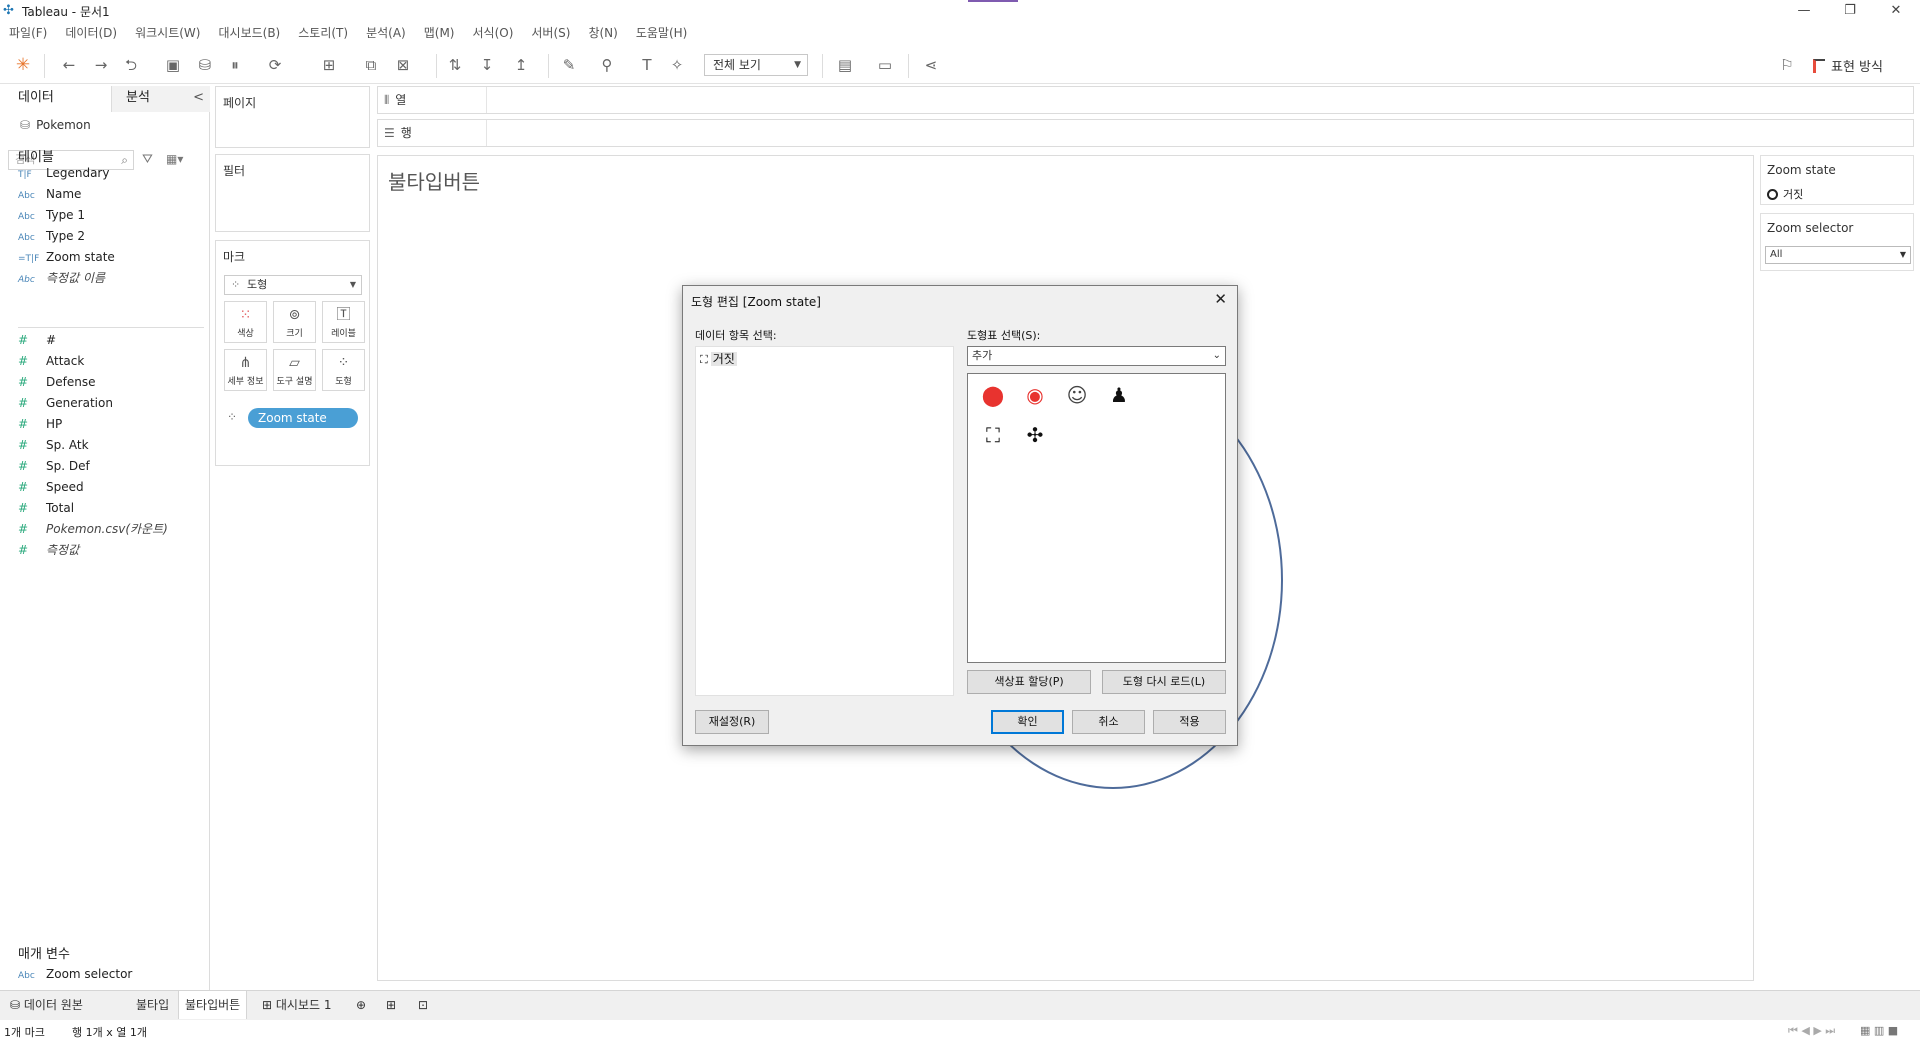 This screenshot has height=1040, width=1920. What do you see at coordinates (245, 322) in the screenshot?
I see `color-button: ⁙ 색상` at bounding box center [245, 322].